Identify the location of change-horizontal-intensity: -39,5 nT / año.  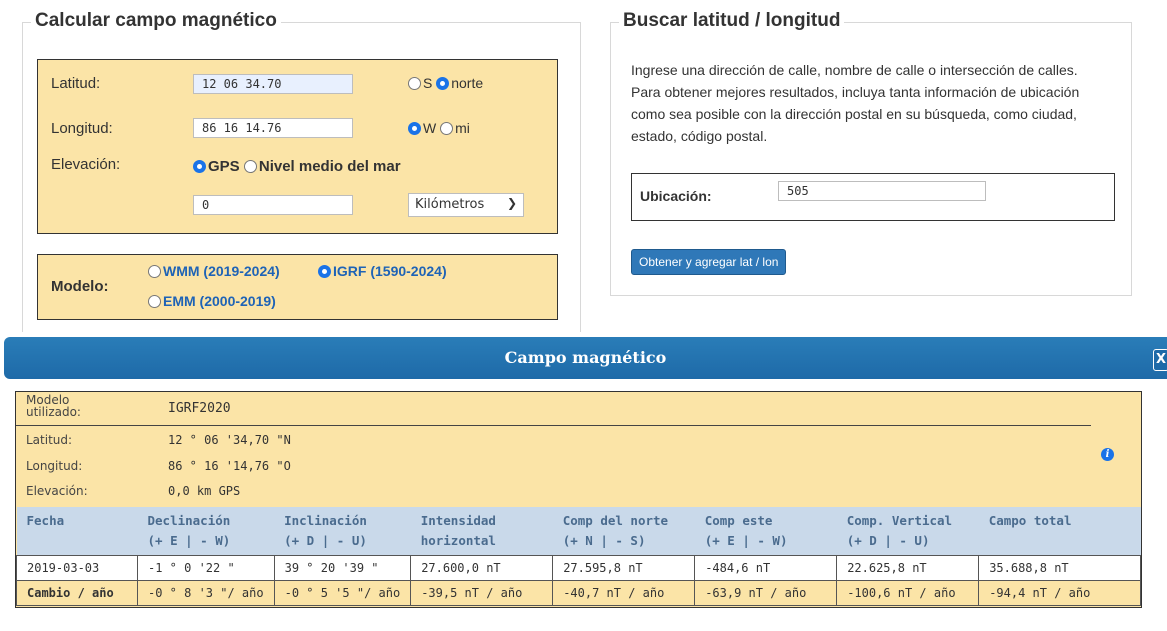
(482, 593).